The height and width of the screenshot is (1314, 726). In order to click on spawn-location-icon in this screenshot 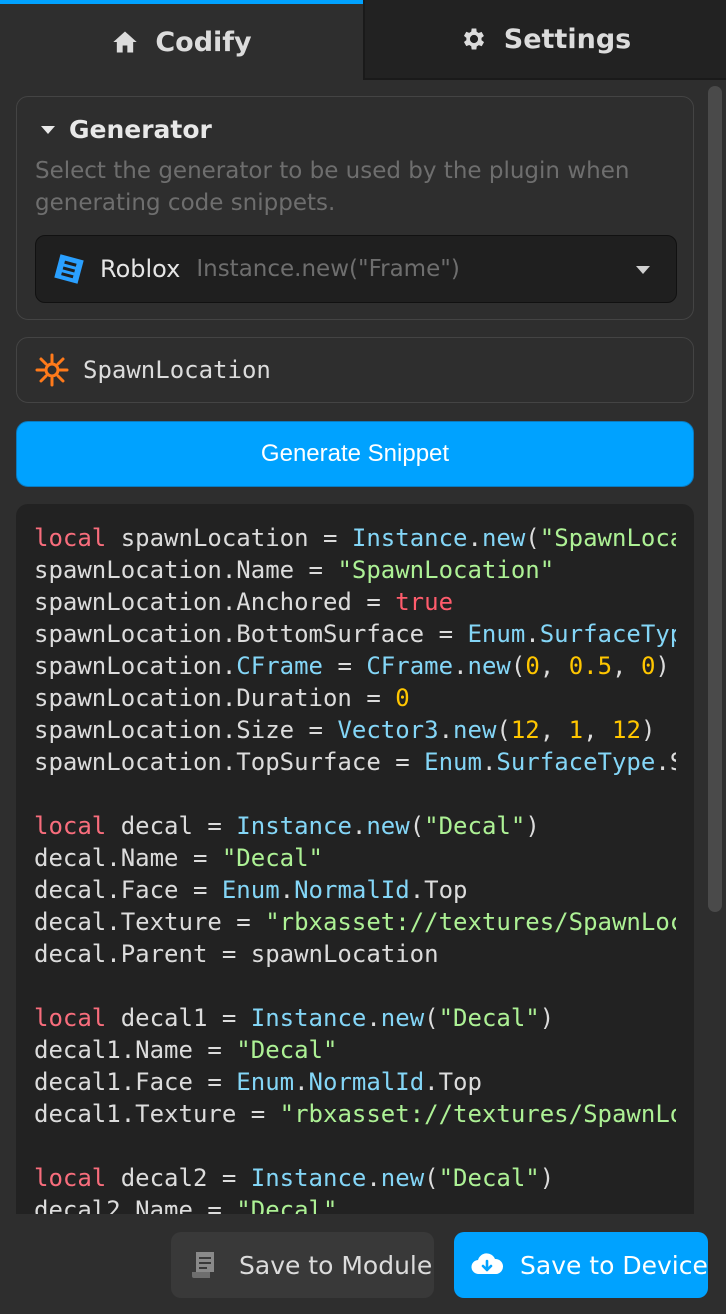, I will do `click(52, 370)`.